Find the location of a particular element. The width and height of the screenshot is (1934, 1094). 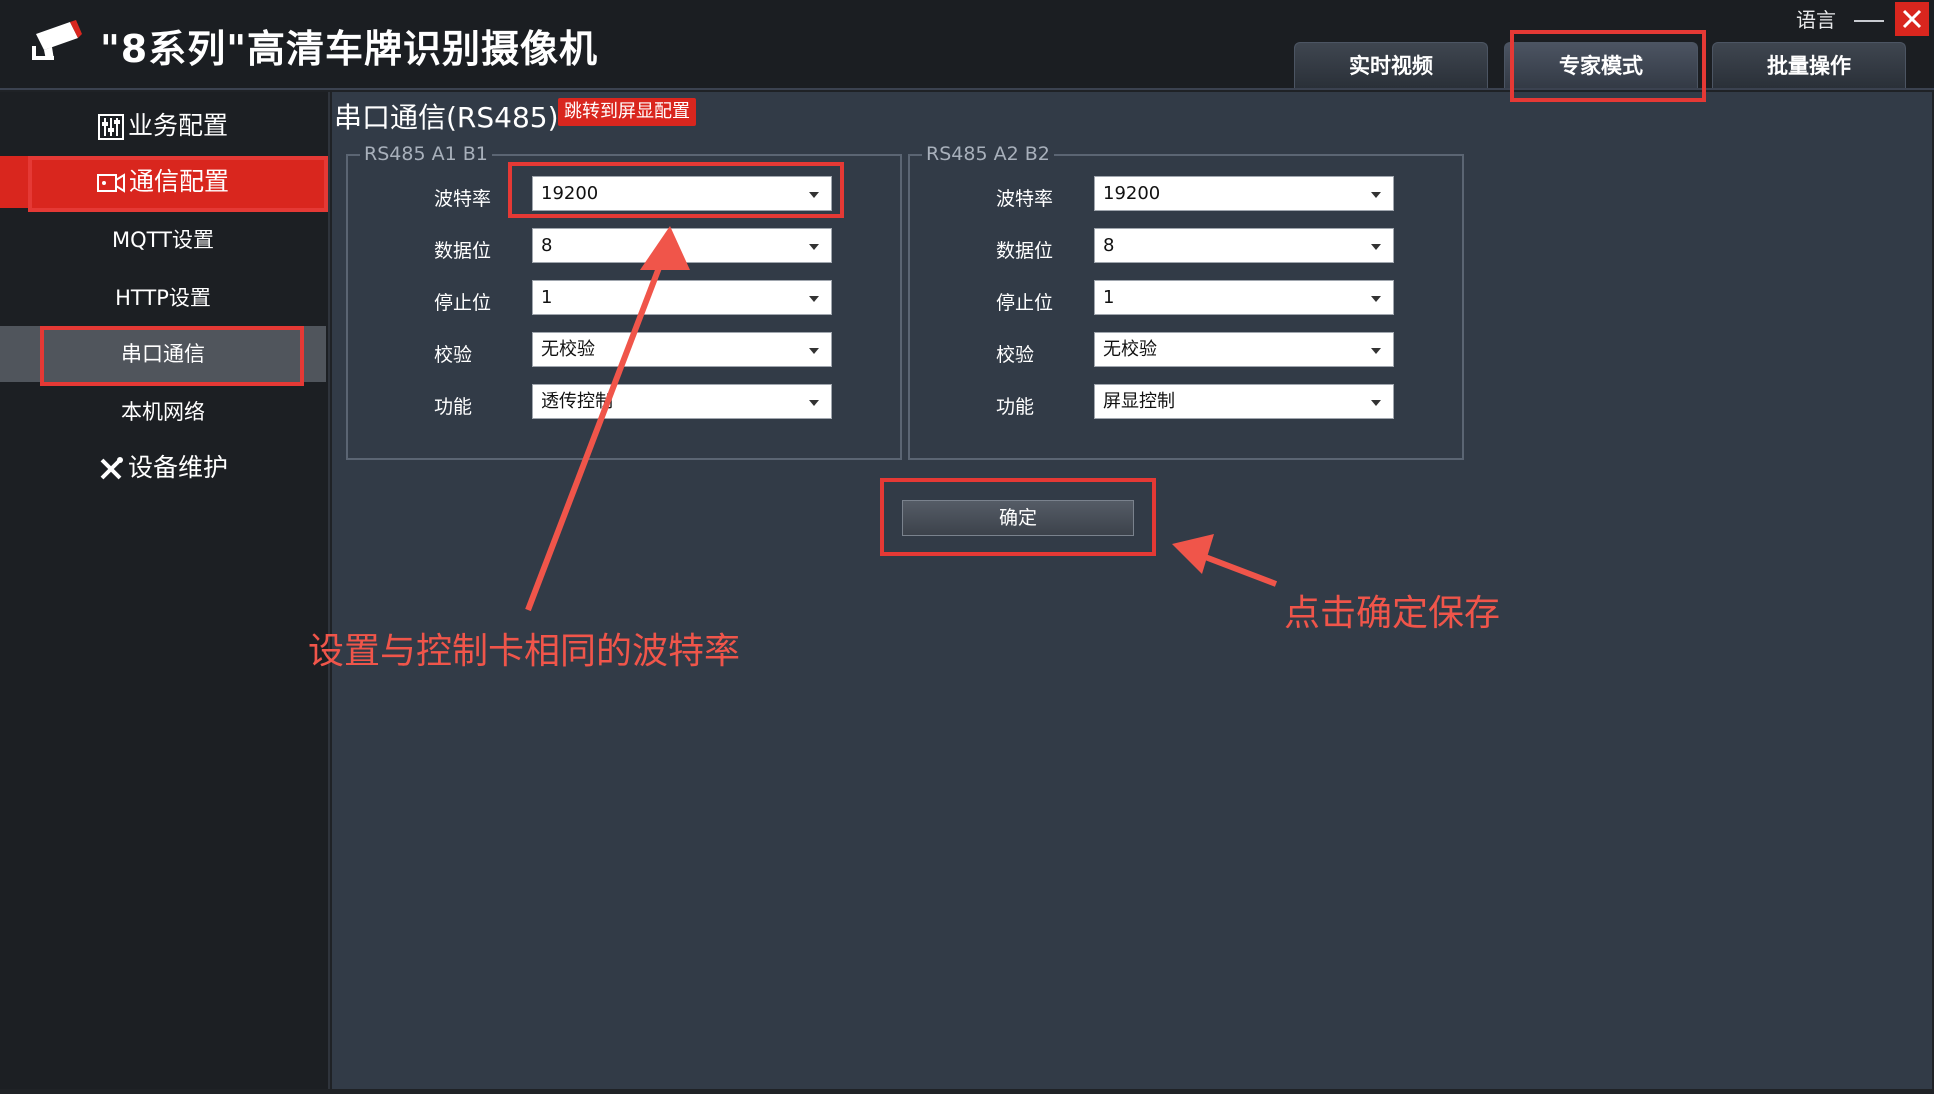

annotation-baud-note: 设置与控制卡相同的波特率 is located at coordinates (524, 651).